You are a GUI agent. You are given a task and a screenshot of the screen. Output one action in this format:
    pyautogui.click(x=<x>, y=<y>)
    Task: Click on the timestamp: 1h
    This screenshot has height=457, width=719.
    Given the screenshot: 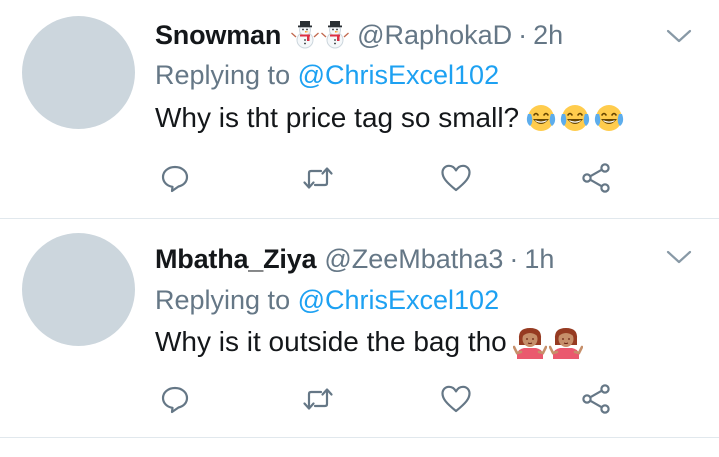 What is the action you would take?
    pyautogui.click(x=539, y=259)
    